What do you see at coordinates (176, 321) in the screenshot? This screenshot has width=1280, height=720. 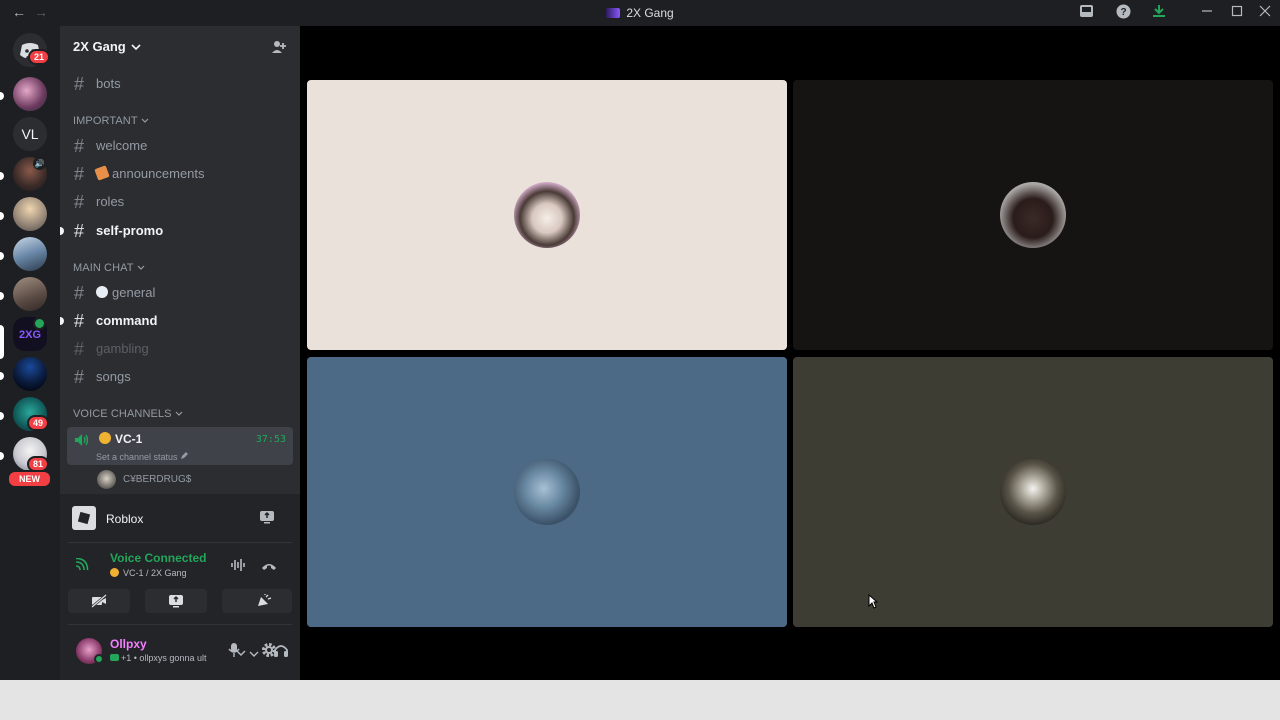 I see `channel-command: # command` at bounding box center [176, 321].